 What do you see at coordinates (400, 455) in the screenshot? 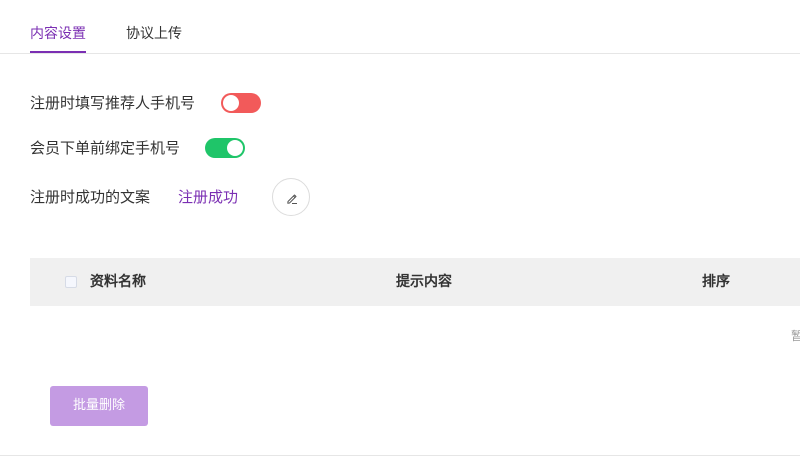
I see `bottom-divider` at bounding box center [400, 455].